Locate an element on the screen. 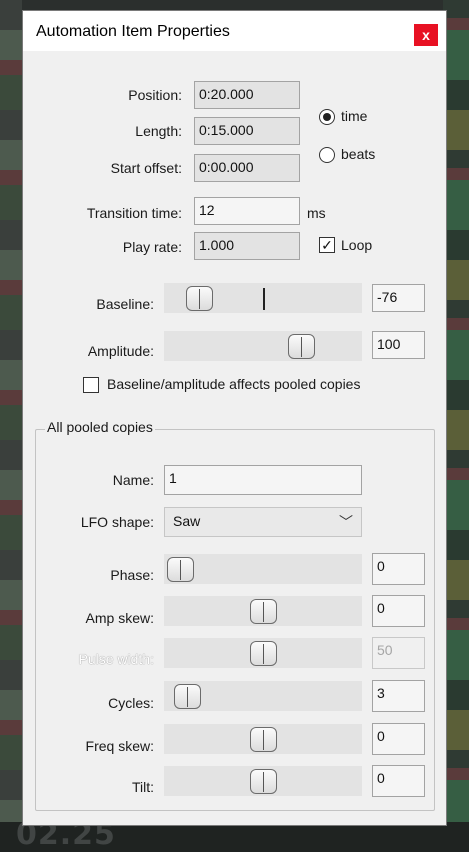  time-radio-label: time is located at coordinates (354, 116).